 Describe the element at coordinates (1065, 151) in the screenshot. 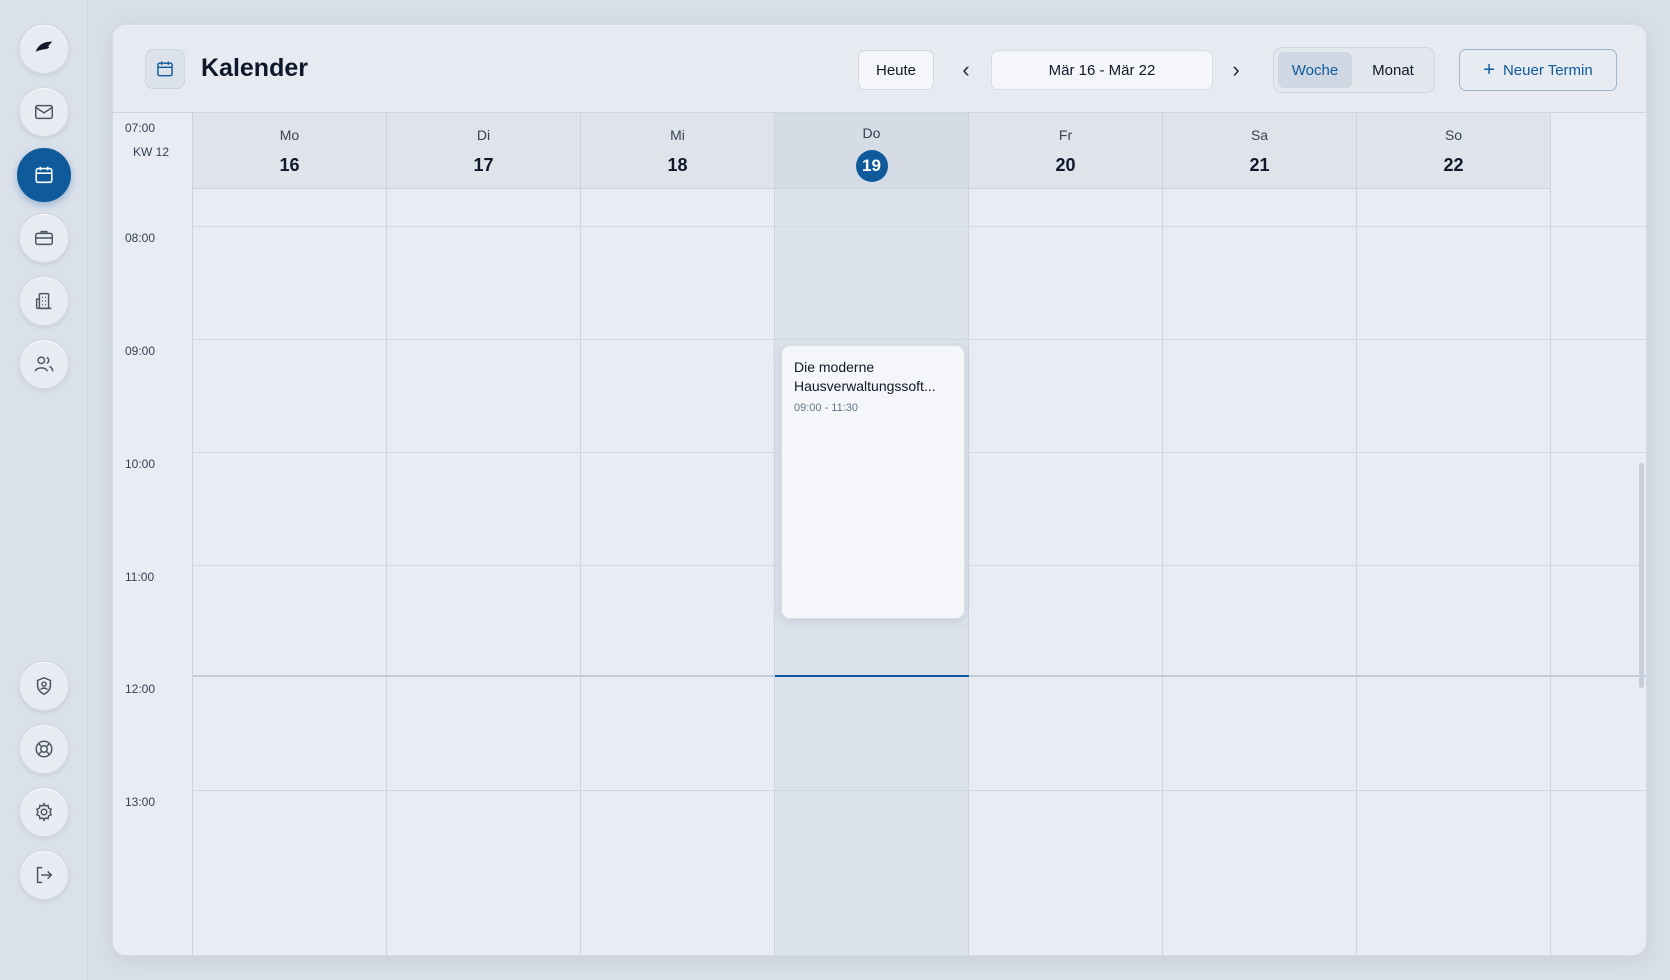

I see `day-header: Fr 20` at that location.